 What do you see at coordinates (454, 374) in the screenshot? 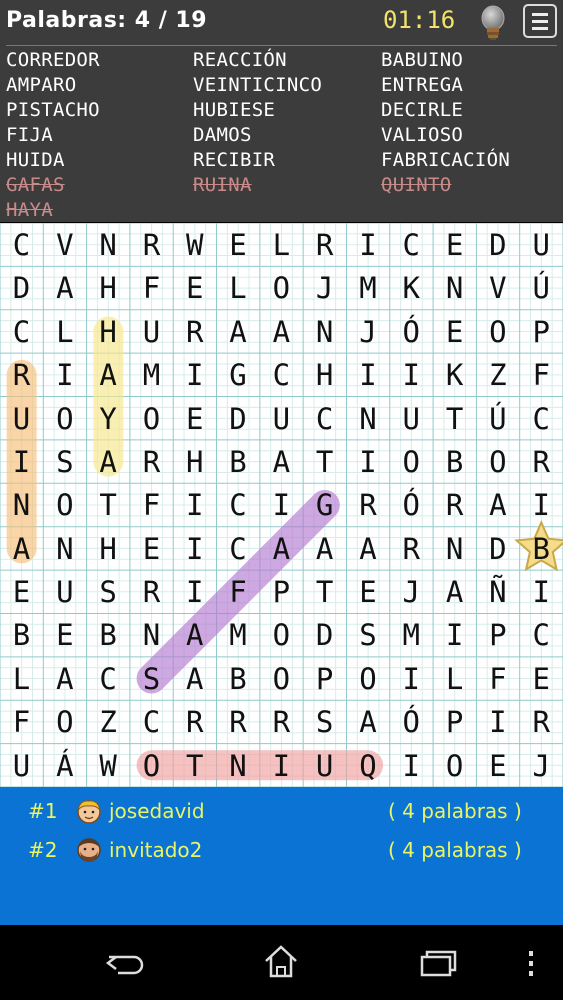
I see `grid-cell: K` at bounding box center [454, 374].